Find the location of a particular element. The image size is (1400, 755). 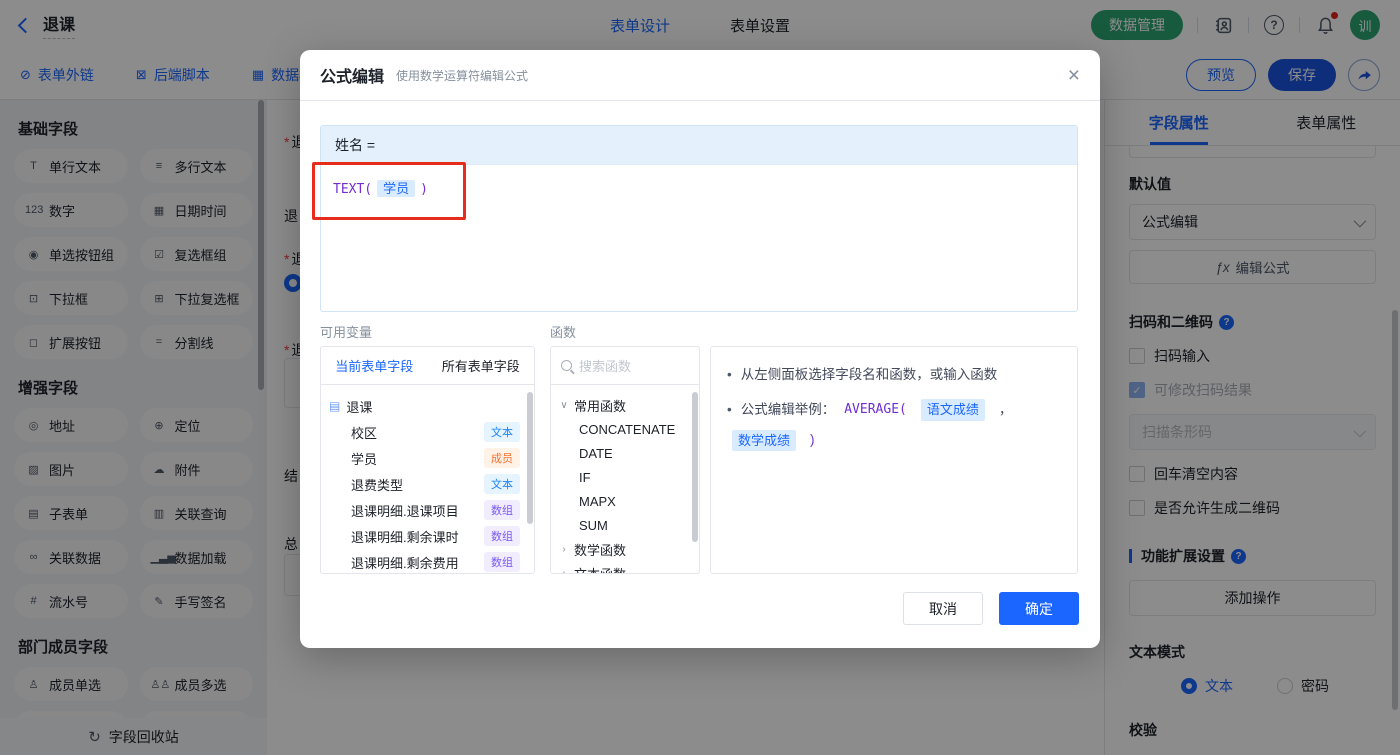

help-line-1: 从左侧面板选择字段名和函数，或输入函数 is located at coordinates (894, 375).